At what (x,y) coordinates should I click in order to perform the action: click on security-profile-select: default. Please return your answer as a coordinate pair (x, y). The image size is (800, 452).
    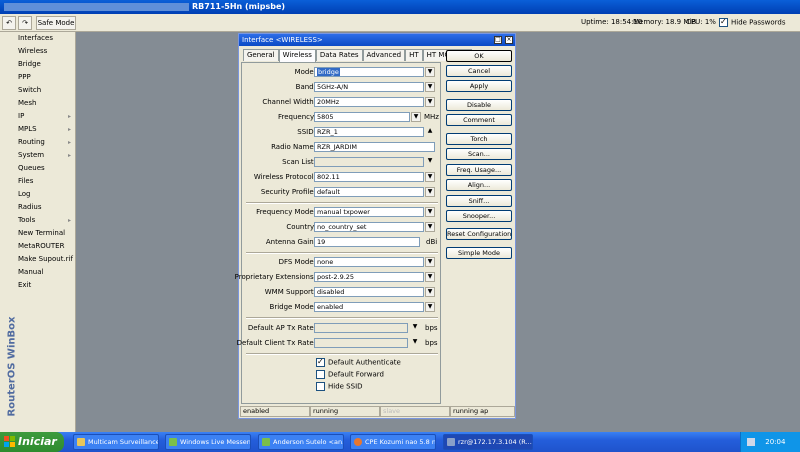
    Looking at the image, I should click on (369, 192).